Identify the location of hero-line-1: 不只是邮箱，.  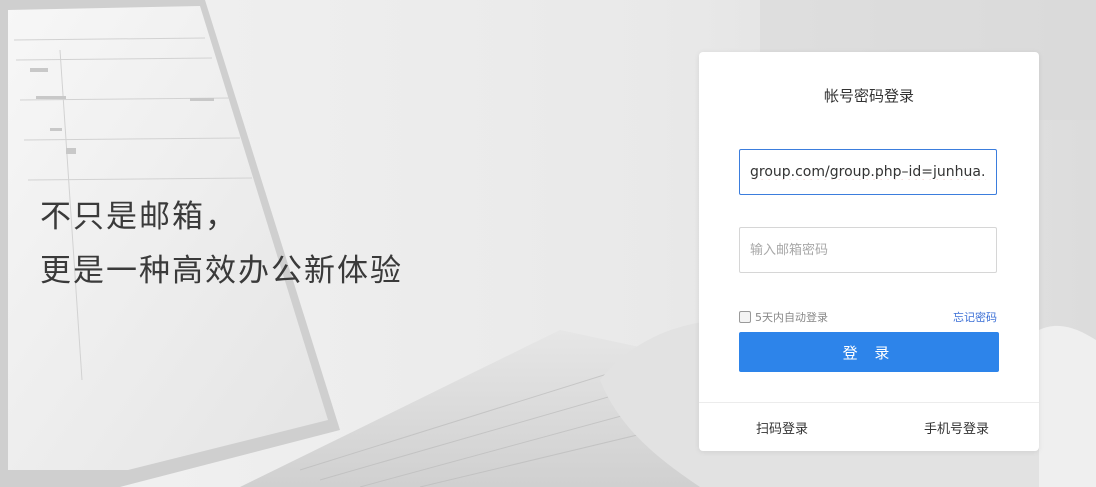
(139, 217).